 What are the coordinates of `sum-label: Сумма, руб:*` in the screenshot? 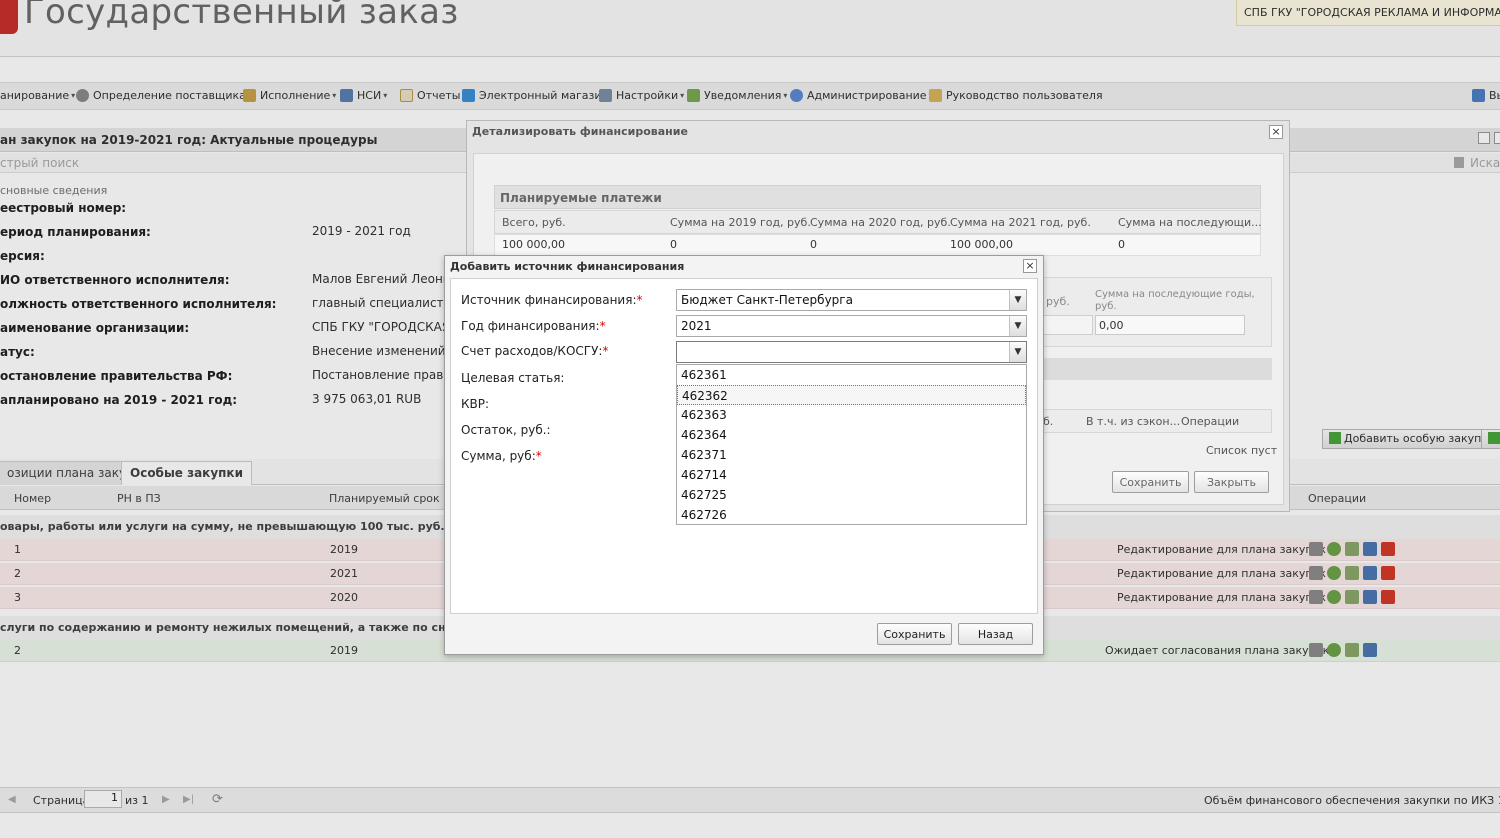 It's located at (501, 456).